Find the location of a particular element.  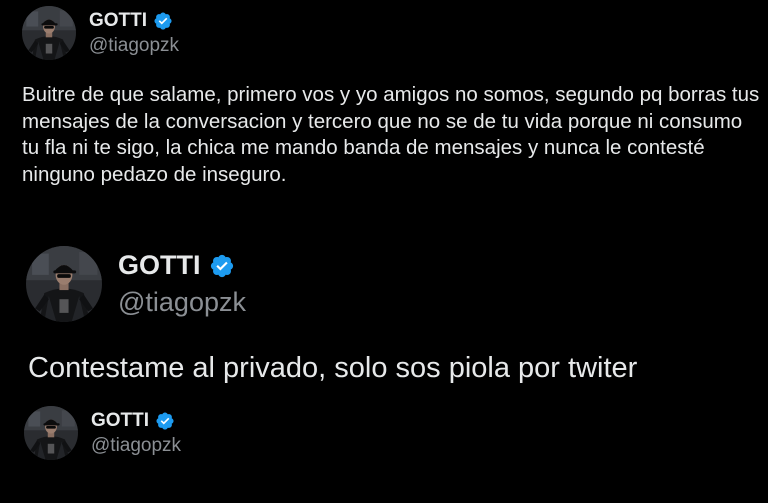

tweet-1-header: GOTTI @tiagopzk is located at coordinates (100, 33).